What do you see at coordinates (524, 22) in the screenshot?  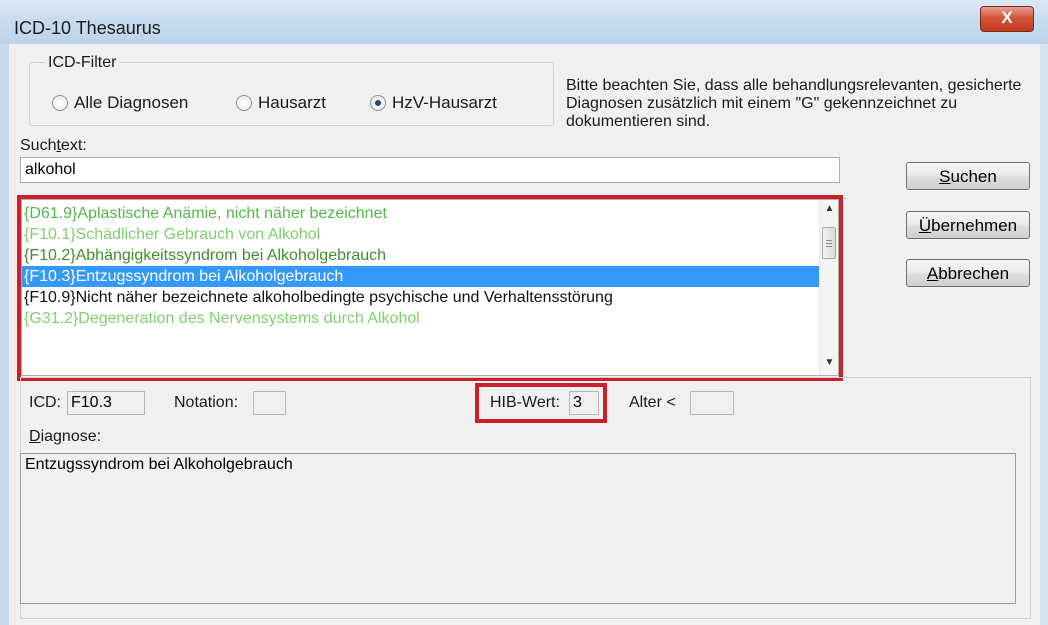 I see `title-bar: ICD-10 Thesaurus X` at bounding box center [524, 22].